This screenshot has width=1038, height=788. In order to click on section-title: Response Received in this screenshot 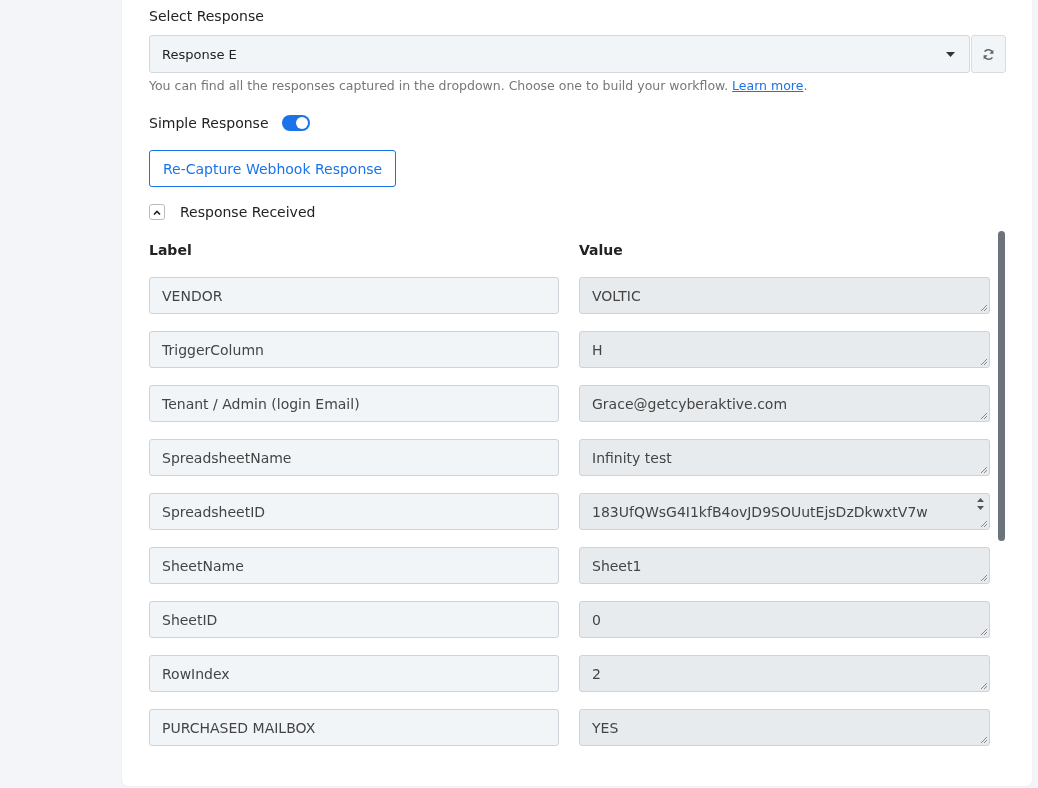, I will do `click(248, 212)`.